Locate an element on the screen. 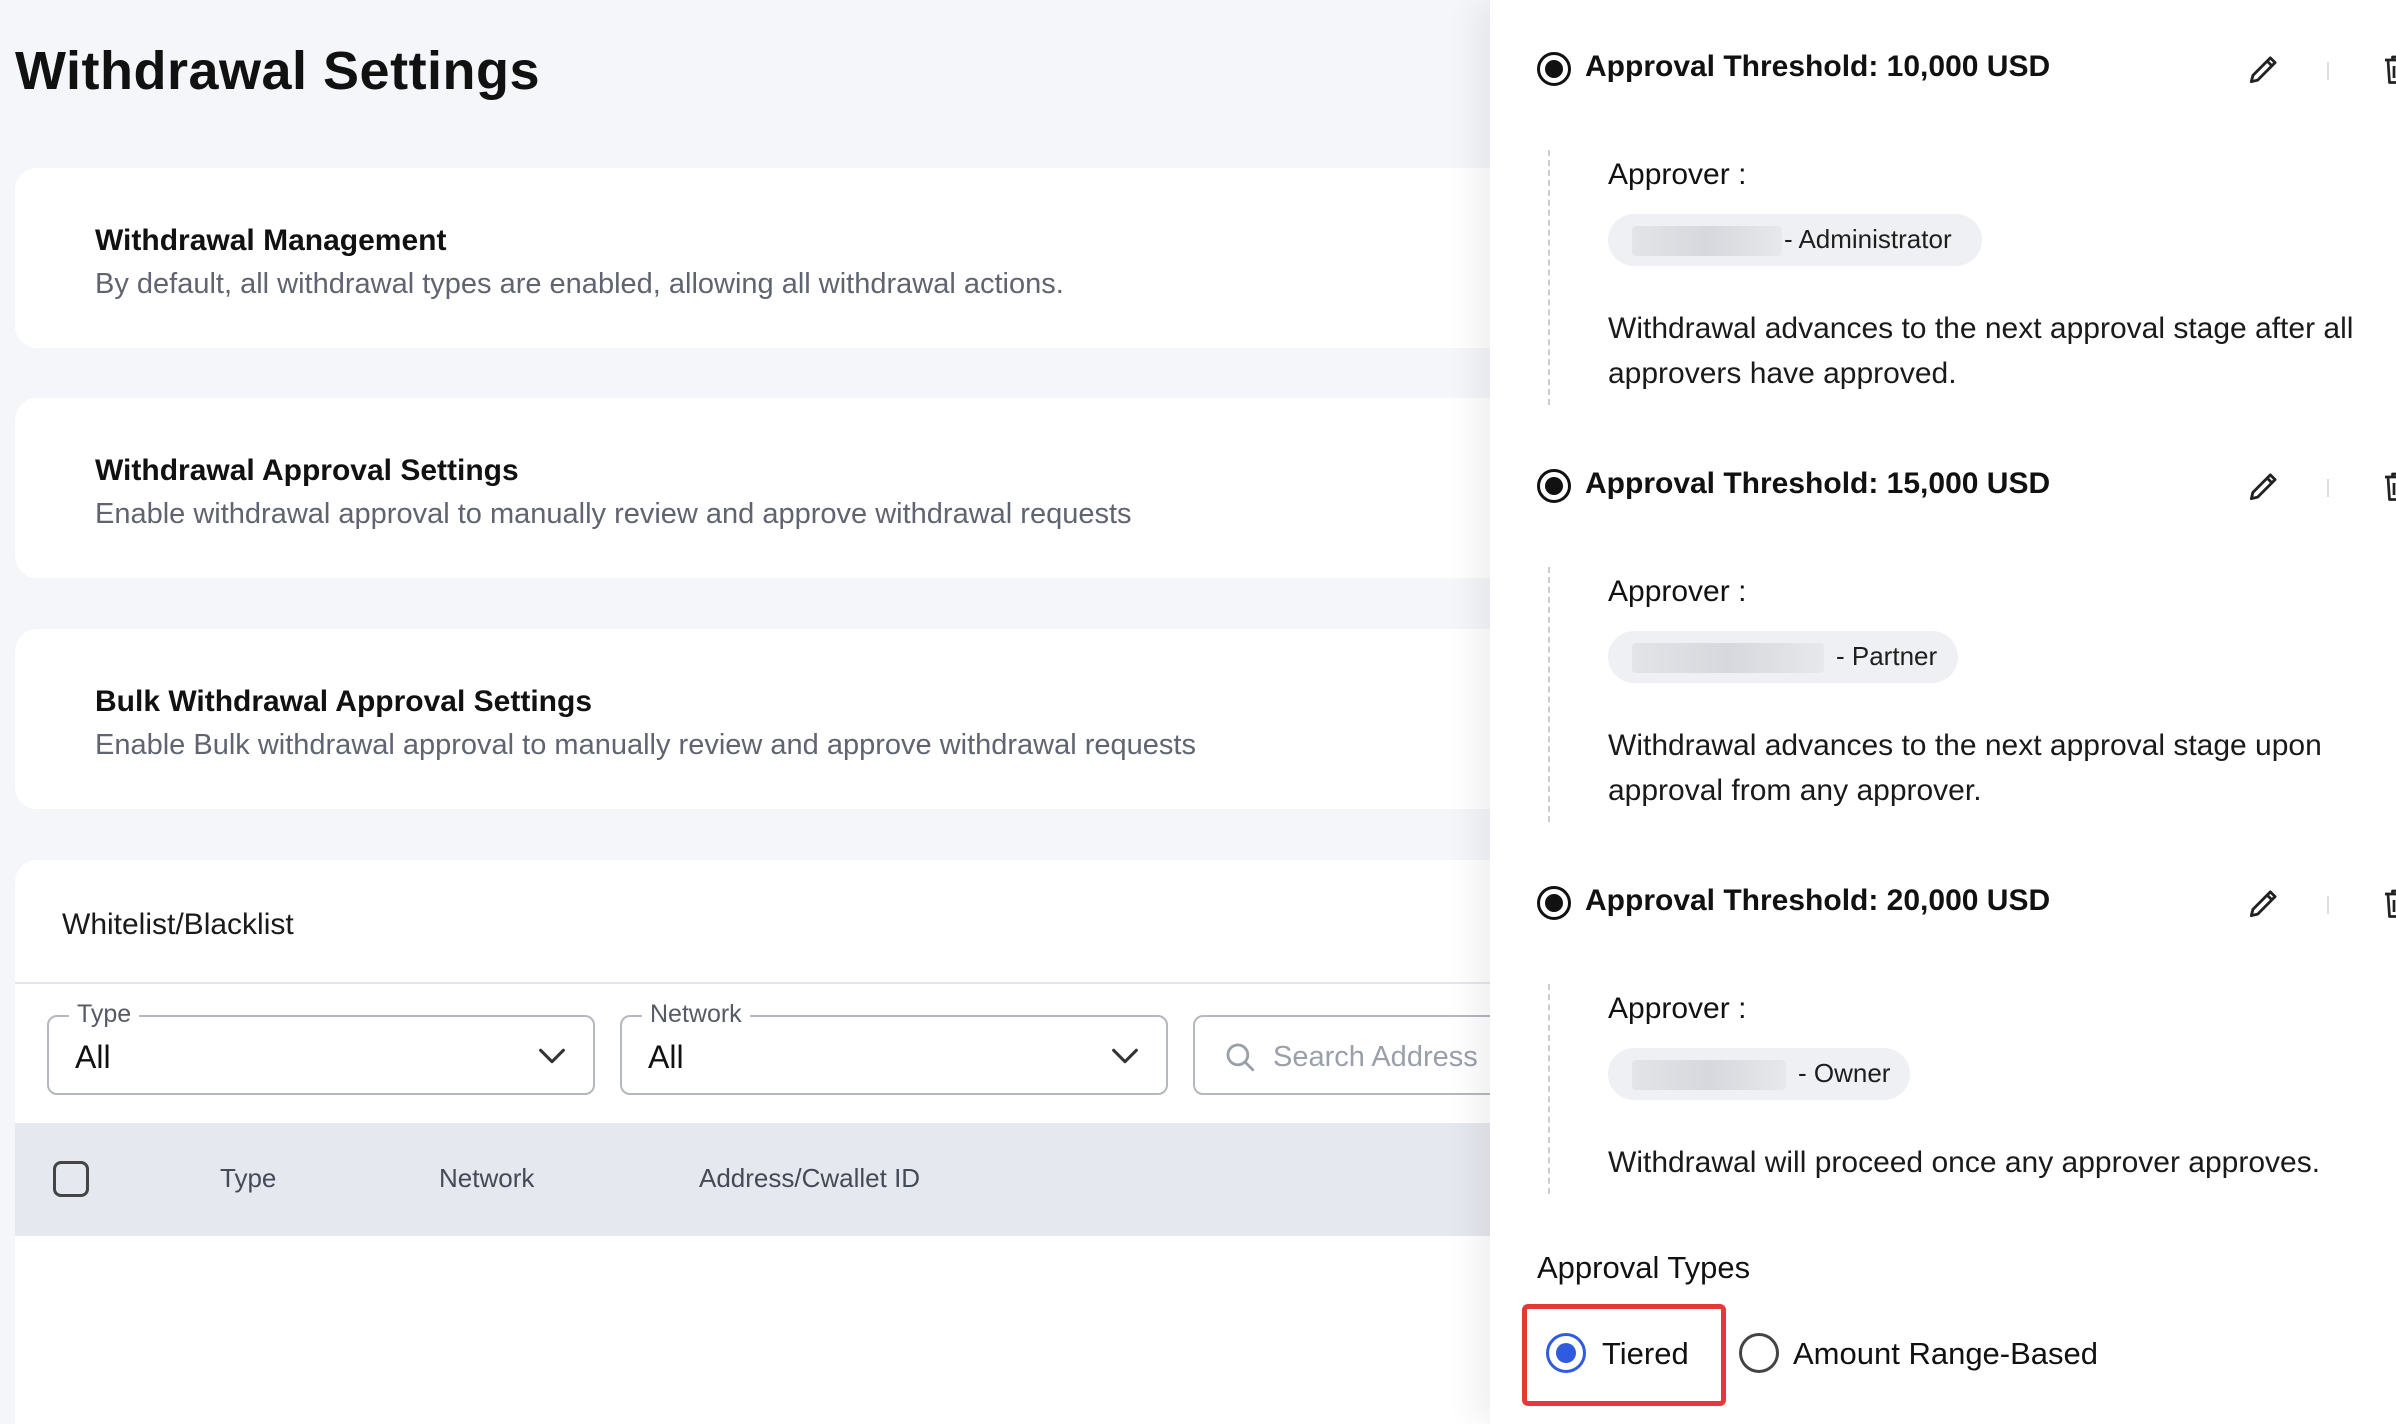 This screenshot has width=2396, height=1424. radio-amount-range-based is located at coordinates (1759, 1353).